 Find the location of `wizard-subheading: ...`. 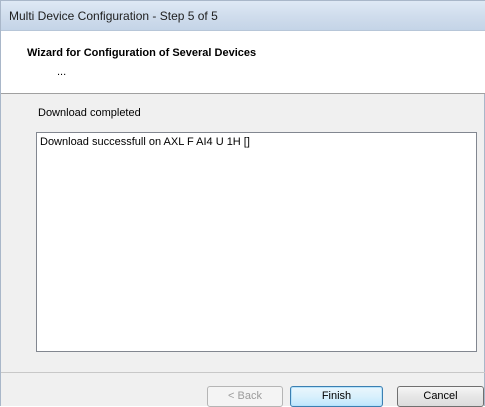

wizard-subheading: ... is located at coordinates (62, 72).